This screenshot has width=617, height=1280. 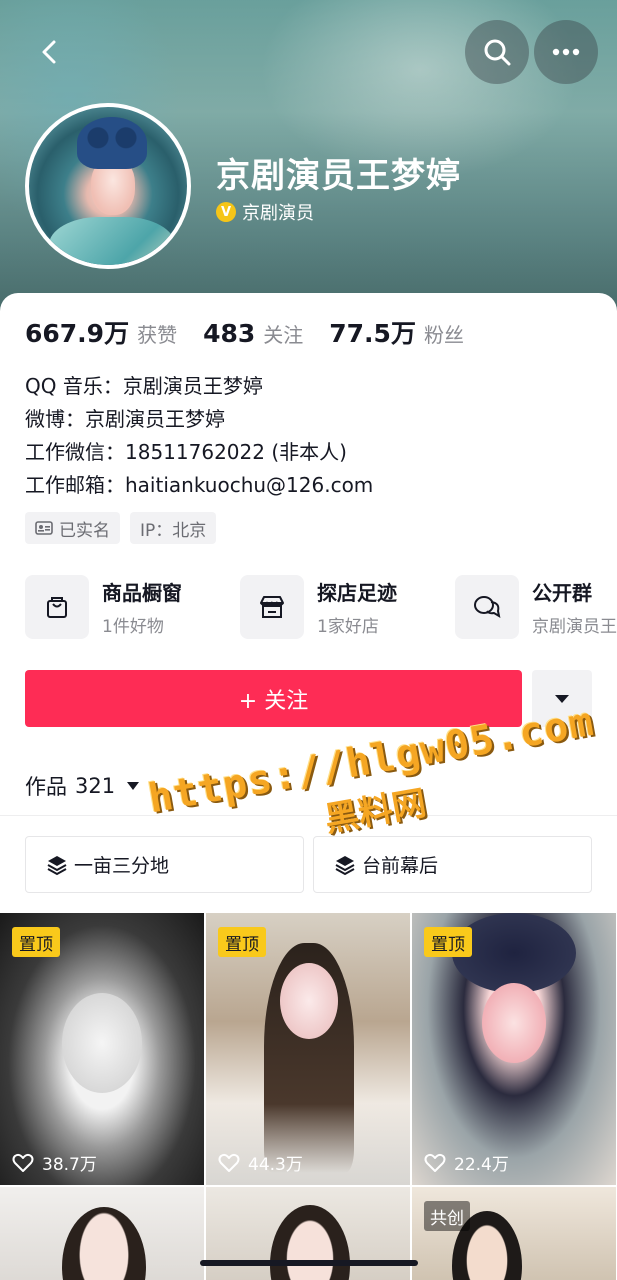 I want to click on video-thumbnail: 共创, so click(x=514, y=1233).